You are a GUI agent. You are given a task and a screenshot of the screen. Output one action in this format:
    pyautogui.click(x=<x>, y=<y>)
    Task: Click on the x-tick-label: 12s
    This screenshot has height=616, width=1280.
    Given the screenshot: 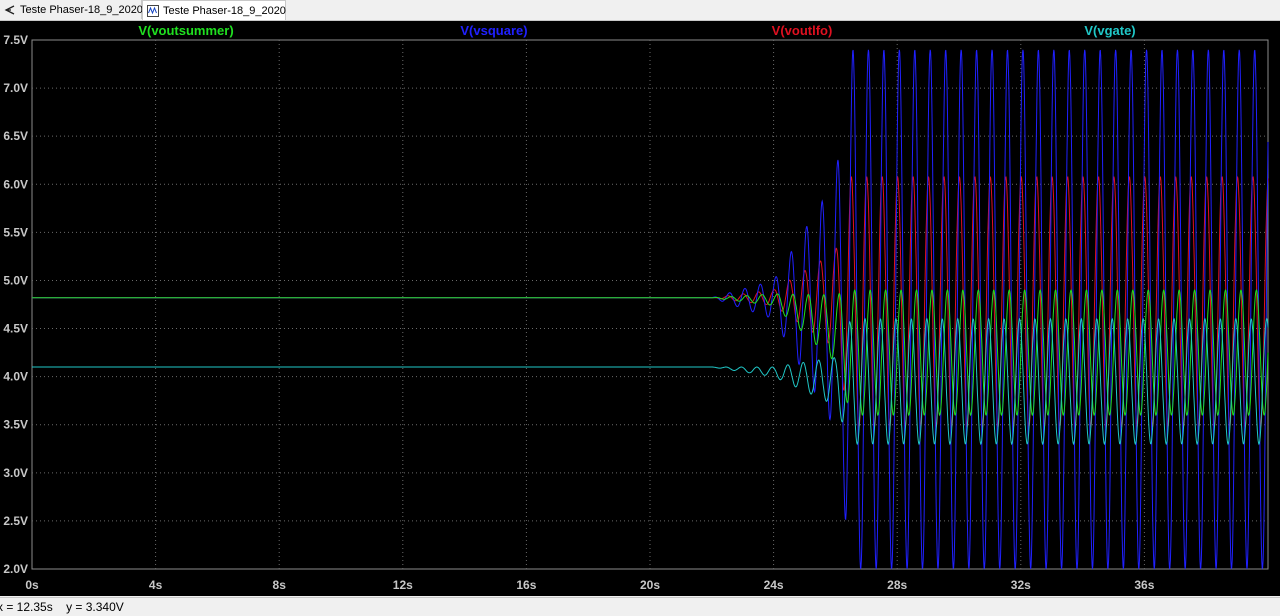 What is the action you would take?
    pyautogui.click(x=403, y=585)
    